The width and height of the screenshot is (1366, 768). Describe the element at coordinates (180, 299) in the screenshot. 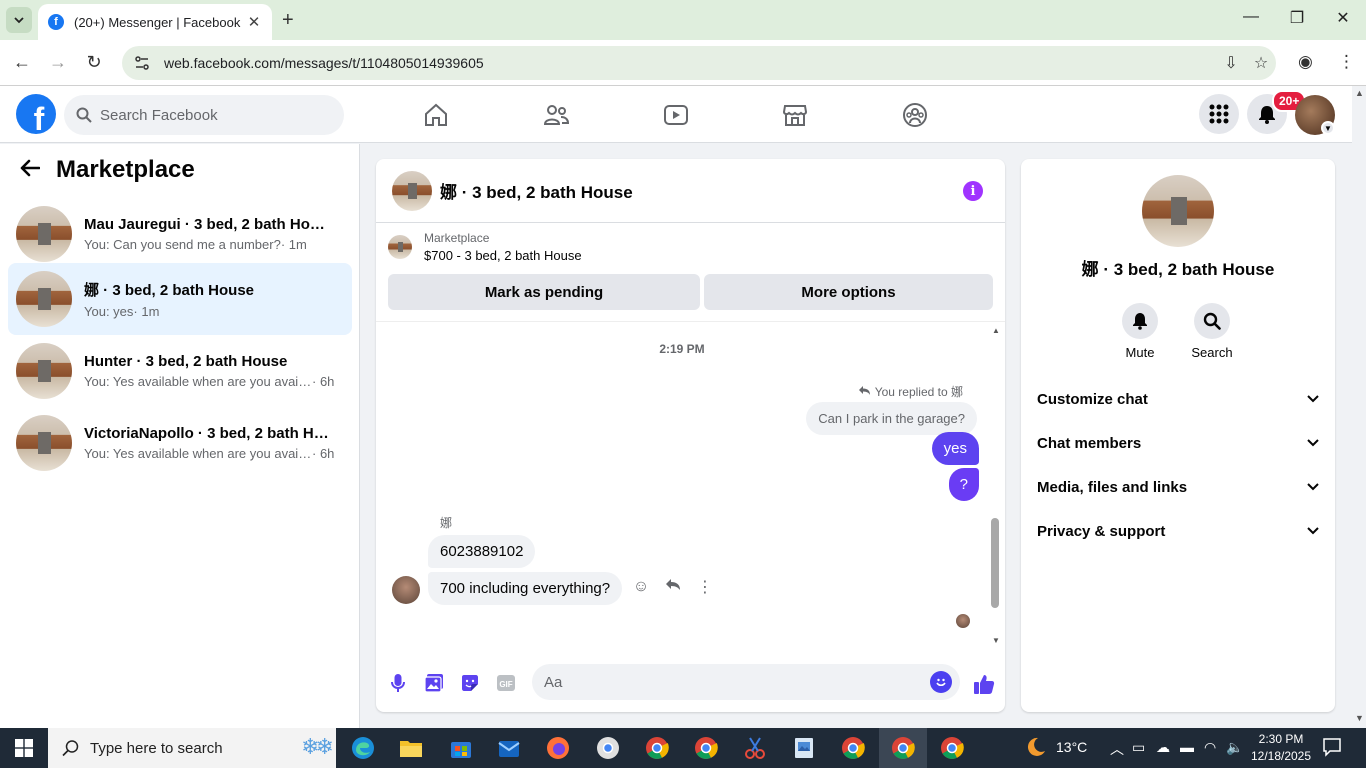

I see `conversation-item-active: 娜 · 3 bed, 2 bath House You: yes · 1m` at that location.